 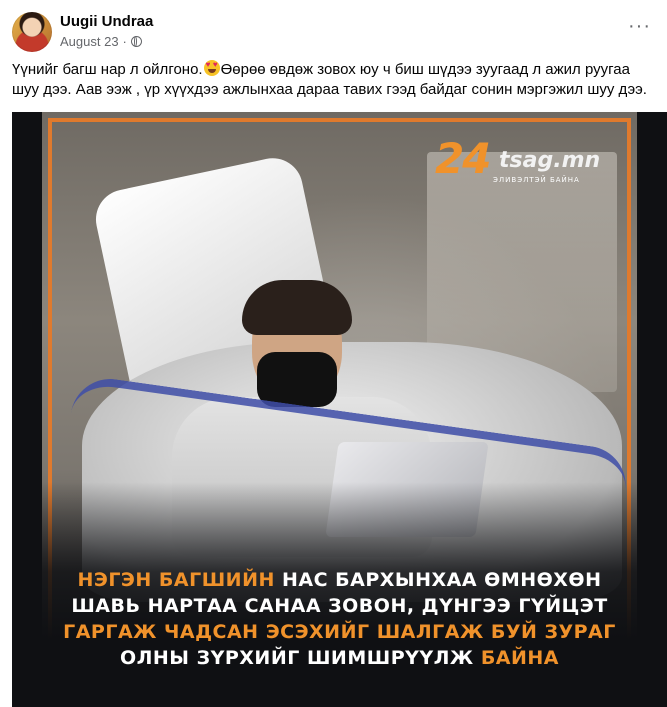 What do you see at coordinates (339, 632) in the screenshot?
I see `headline-segment: ГАРГАЖ ЧАДСАН ЭСЭХИЙГ ШАЛГАЖ БУЙ ЗУРАГ` at bounding box center [339, 632].